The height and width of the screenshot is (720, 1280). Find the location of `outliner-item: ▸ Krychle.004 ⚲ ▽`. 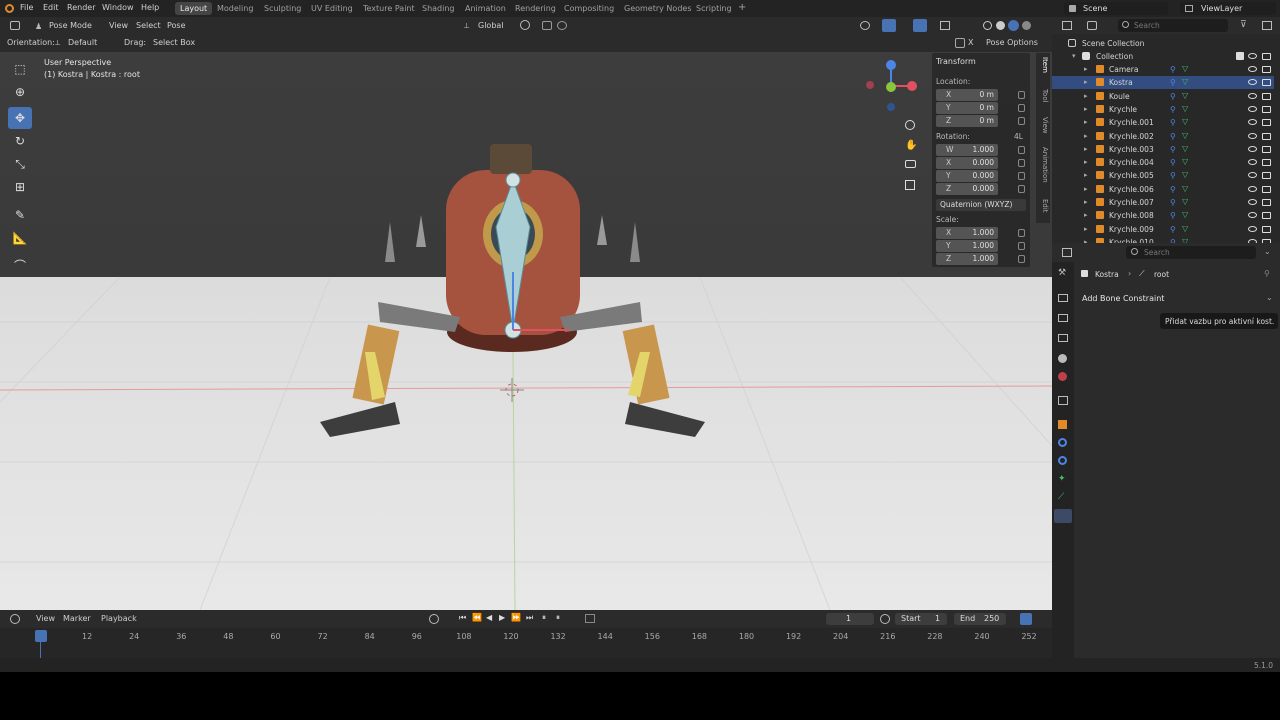

outliner-item: ▸ Krychle.004 ⚲ ▽ is located at coordinates (1163, 162).